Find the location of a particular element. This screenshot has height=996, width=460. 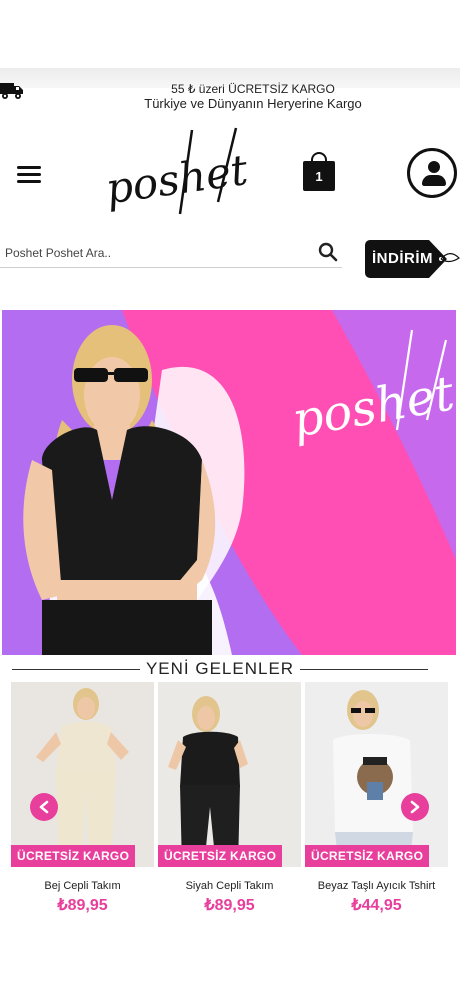

tag-string-icon is located at coordinates (449, 258).